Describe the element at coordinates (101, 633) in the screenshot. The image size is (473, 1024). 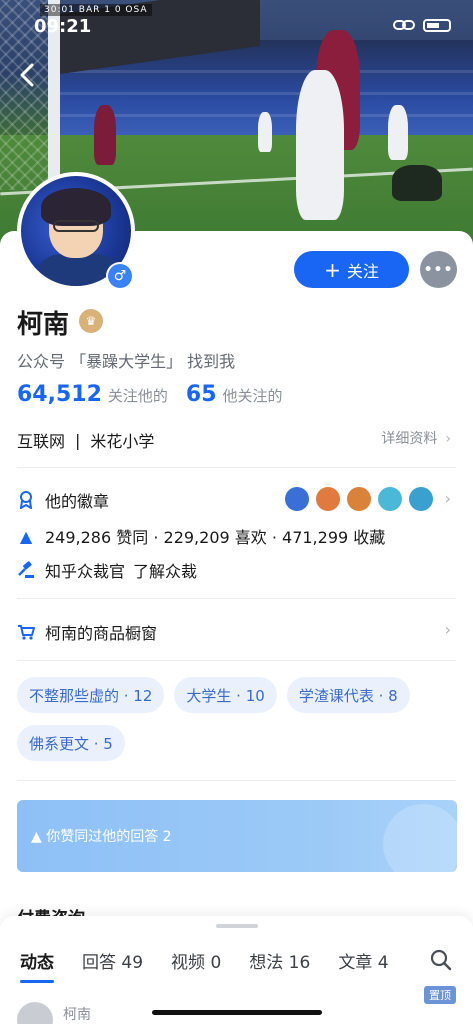
I see `shop-label: 柯南的商品橱窗` at that location.